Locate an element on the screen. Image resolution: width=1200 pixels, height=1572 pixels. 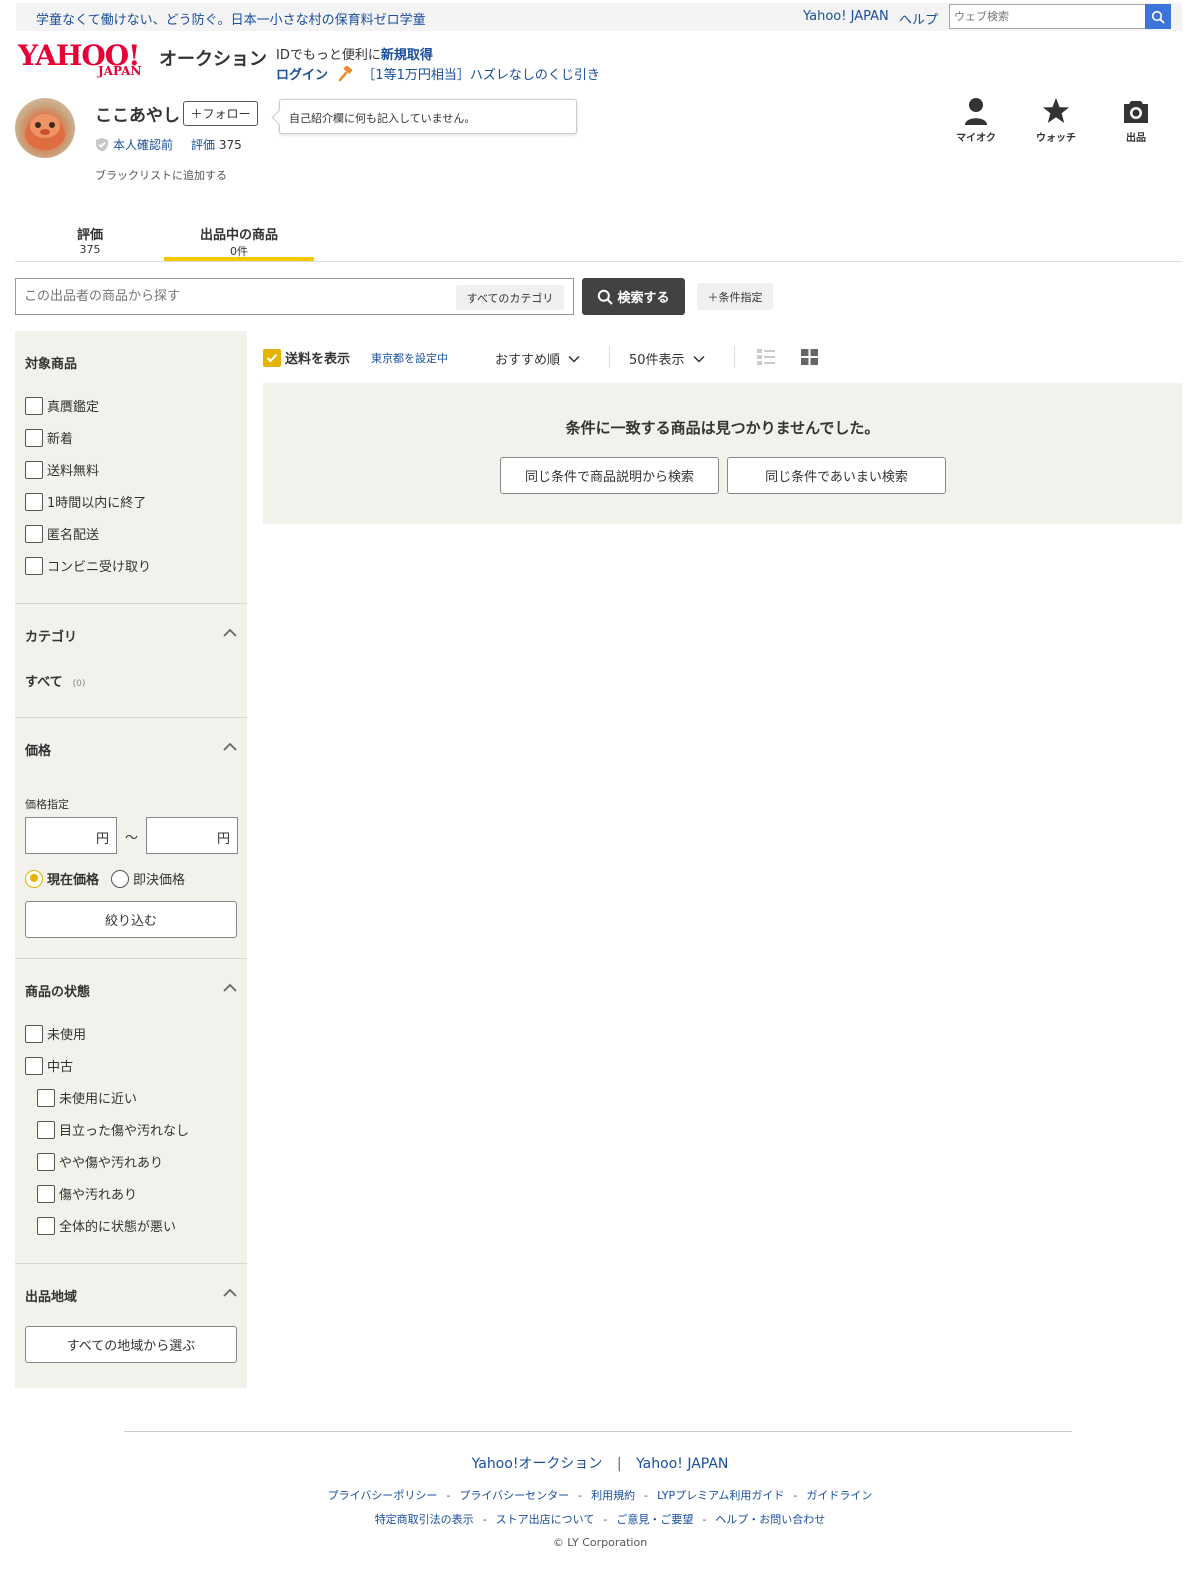
filter-free-shipping: 送料無料 is located at coordinates (62, 469).